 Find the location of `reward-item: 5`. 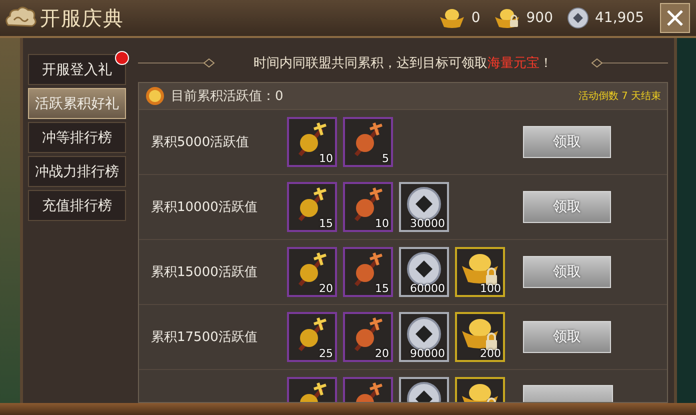

reward-item: 5 is located at coordinates (368, 142).